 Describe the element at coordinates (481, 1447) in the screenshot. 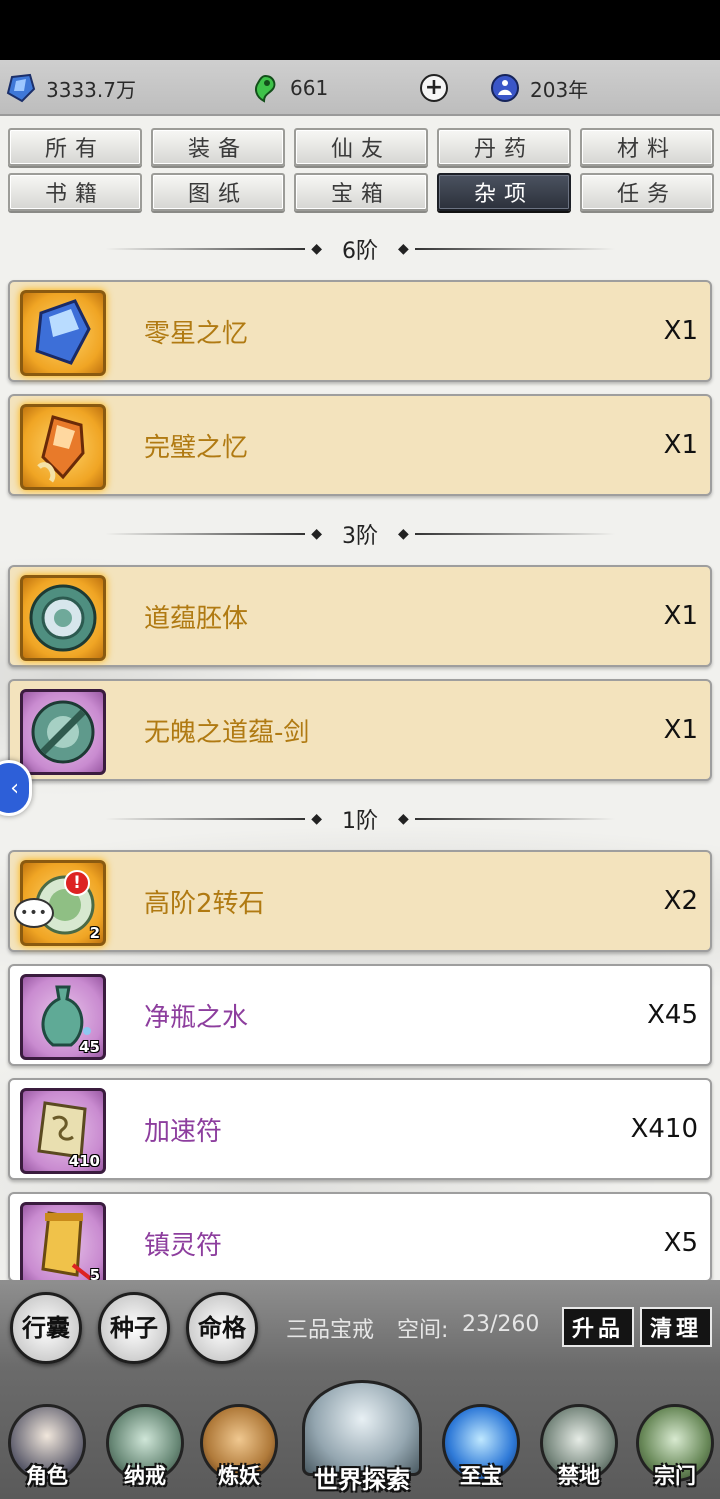

I see `nav-treasure: 至宝` at that location.